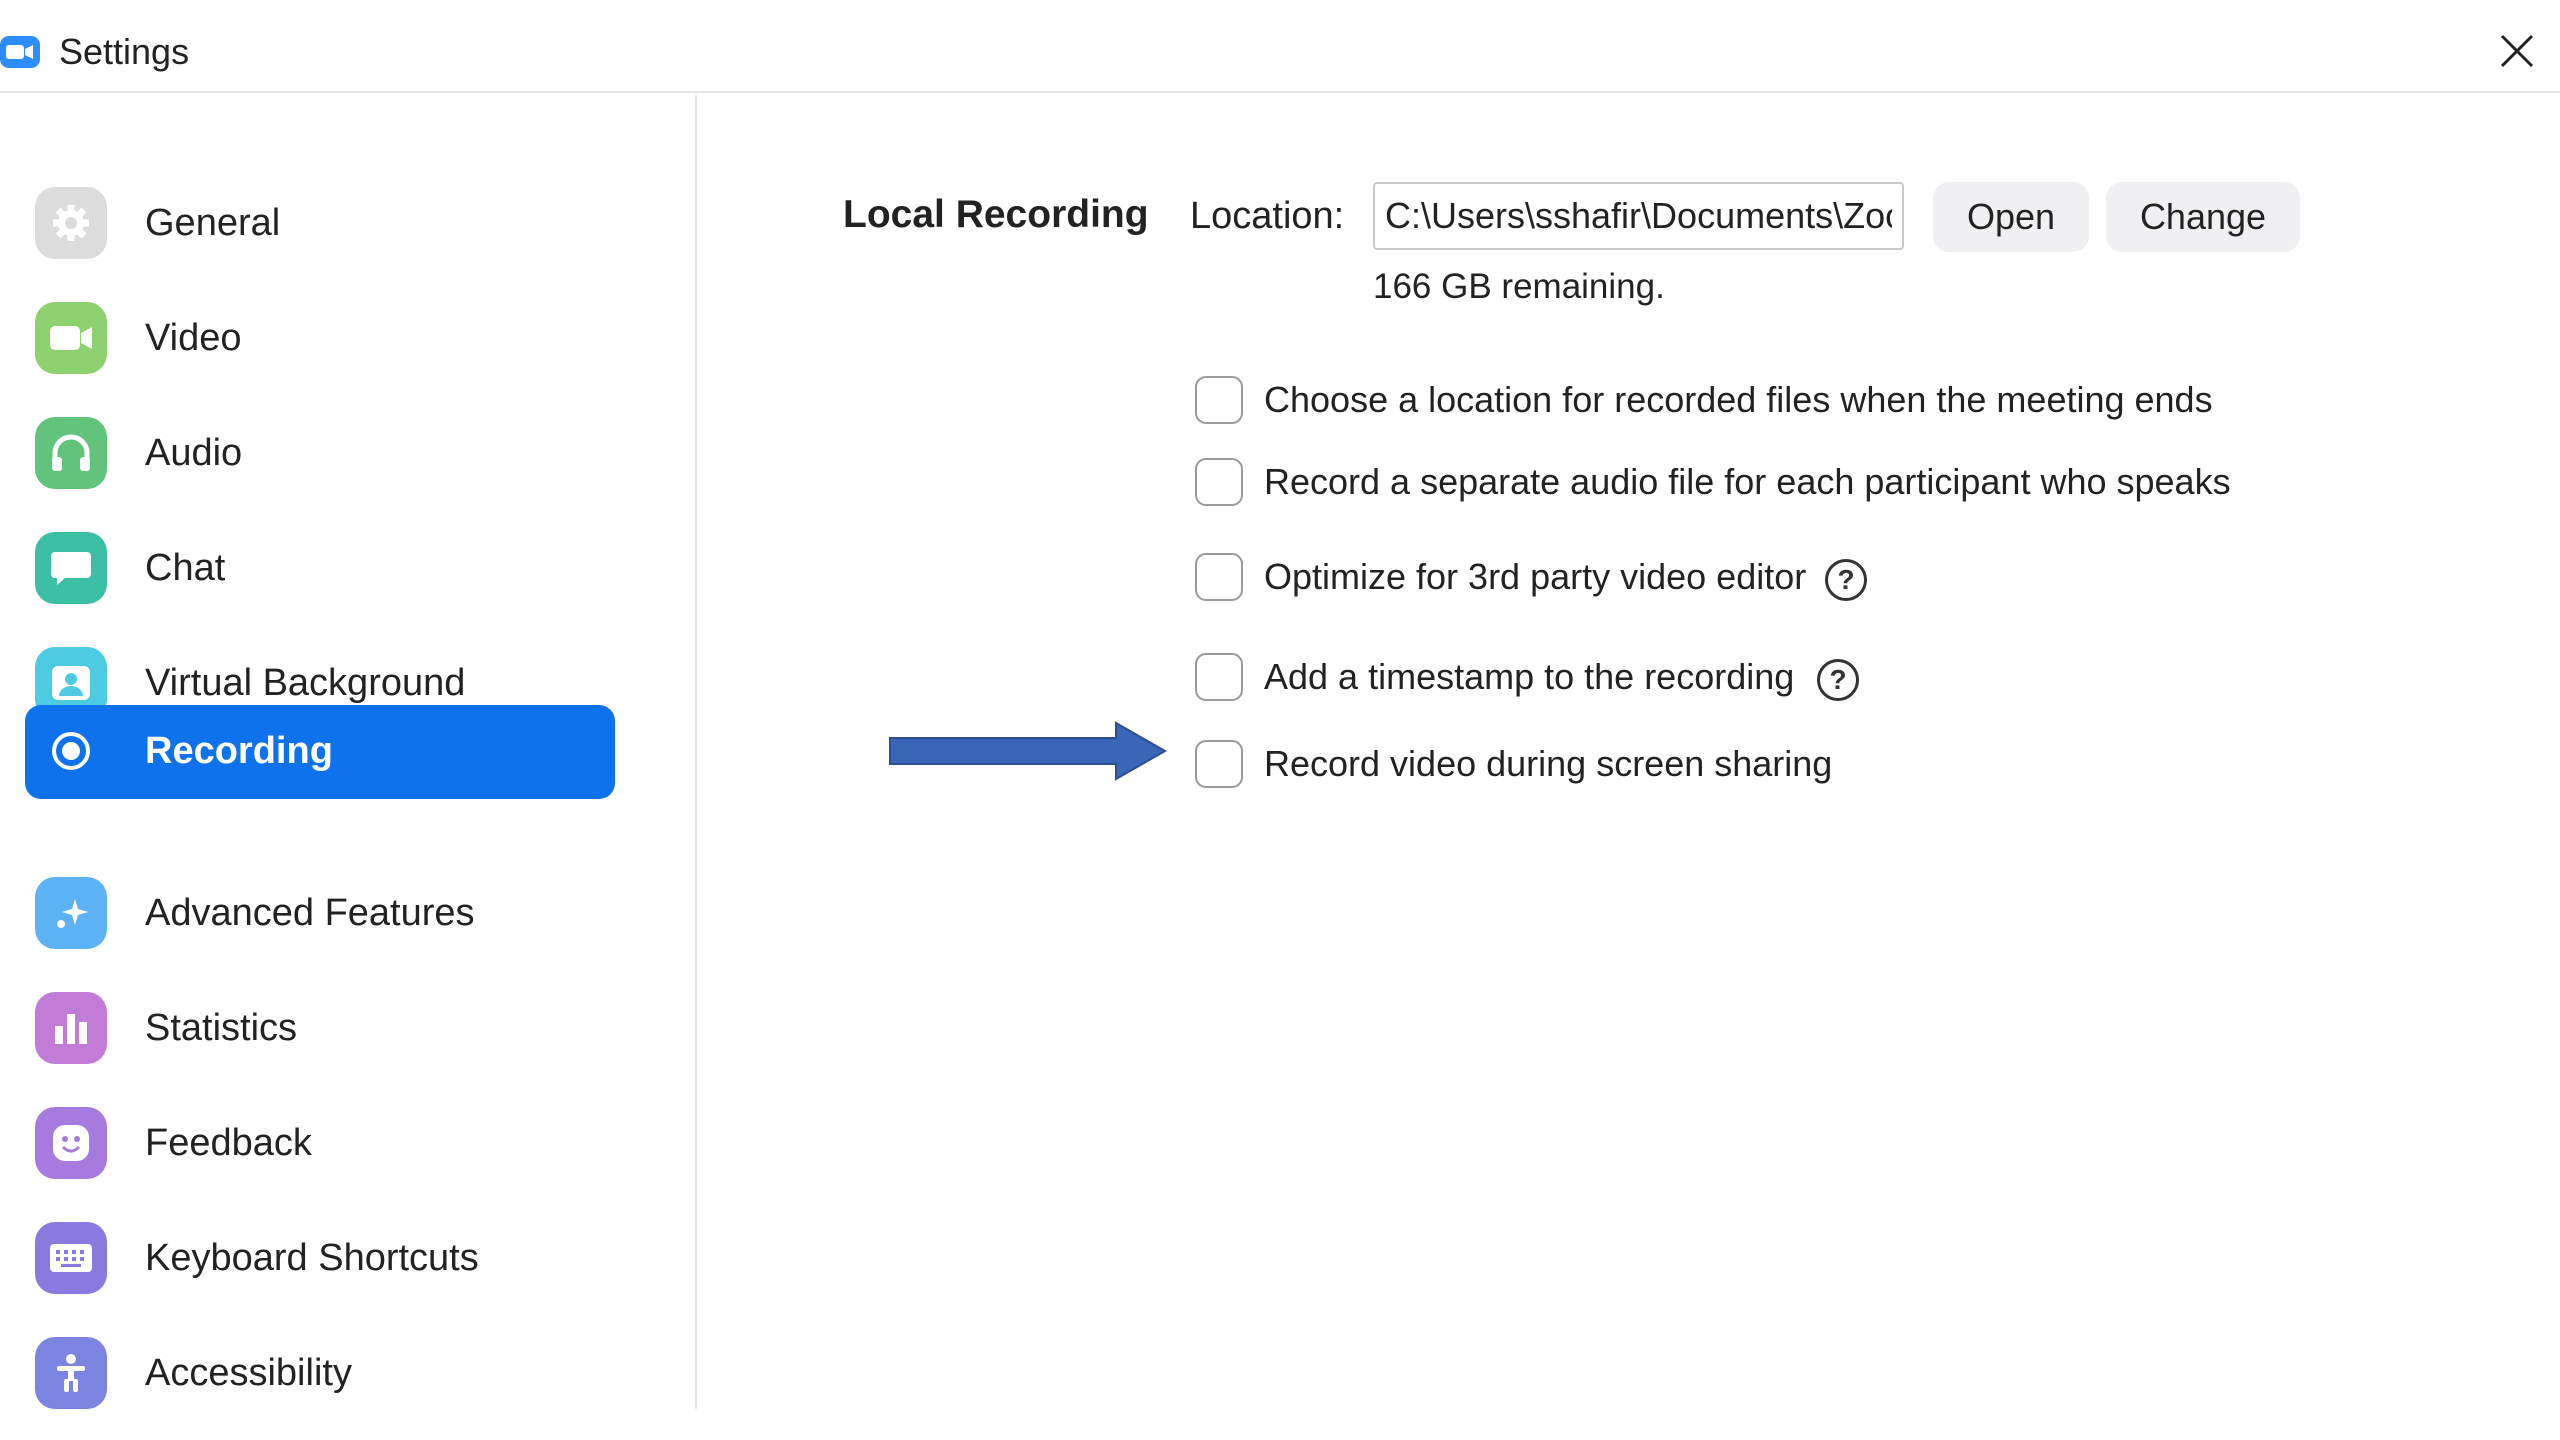 Image resolution: width=2560 pixels, height=1440 pixels. I want to click on sidebar-item-chat: Chat, so click(320, 569).